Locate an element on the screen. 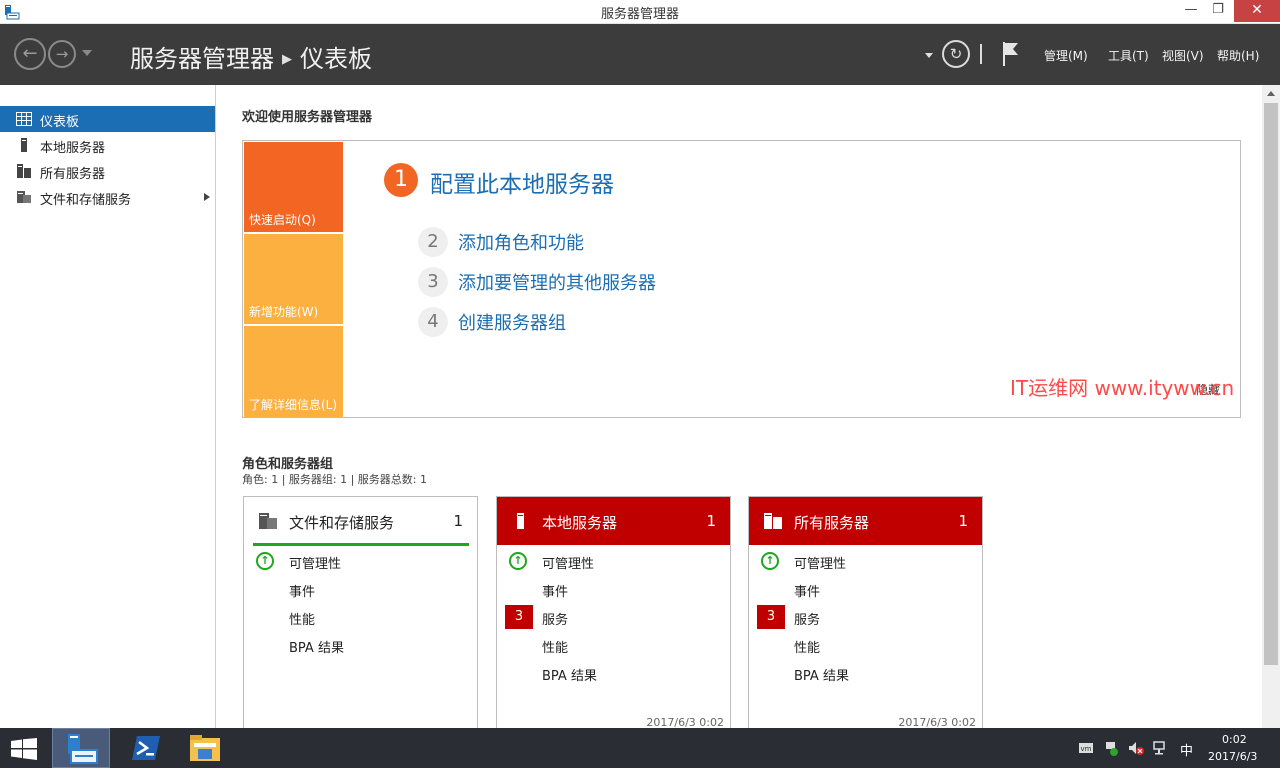  sidebar-item-label: 所有服务器 is located at coordinates (73, 174).